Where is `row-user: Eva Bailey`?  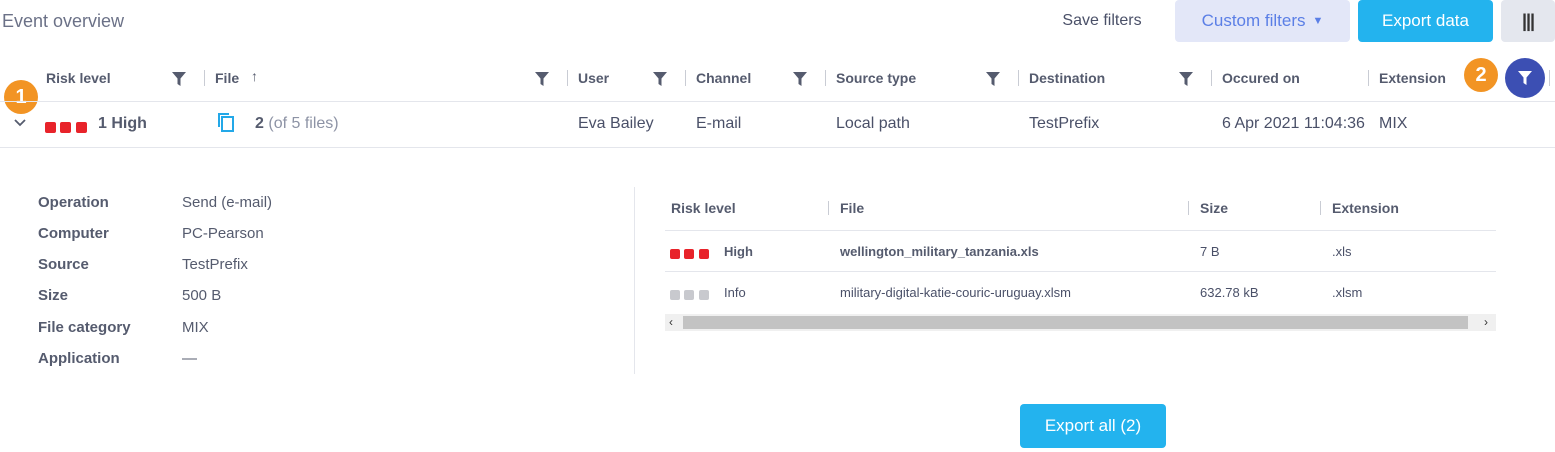
row-user: Eva Bailey is located at coordinates (616, 123).